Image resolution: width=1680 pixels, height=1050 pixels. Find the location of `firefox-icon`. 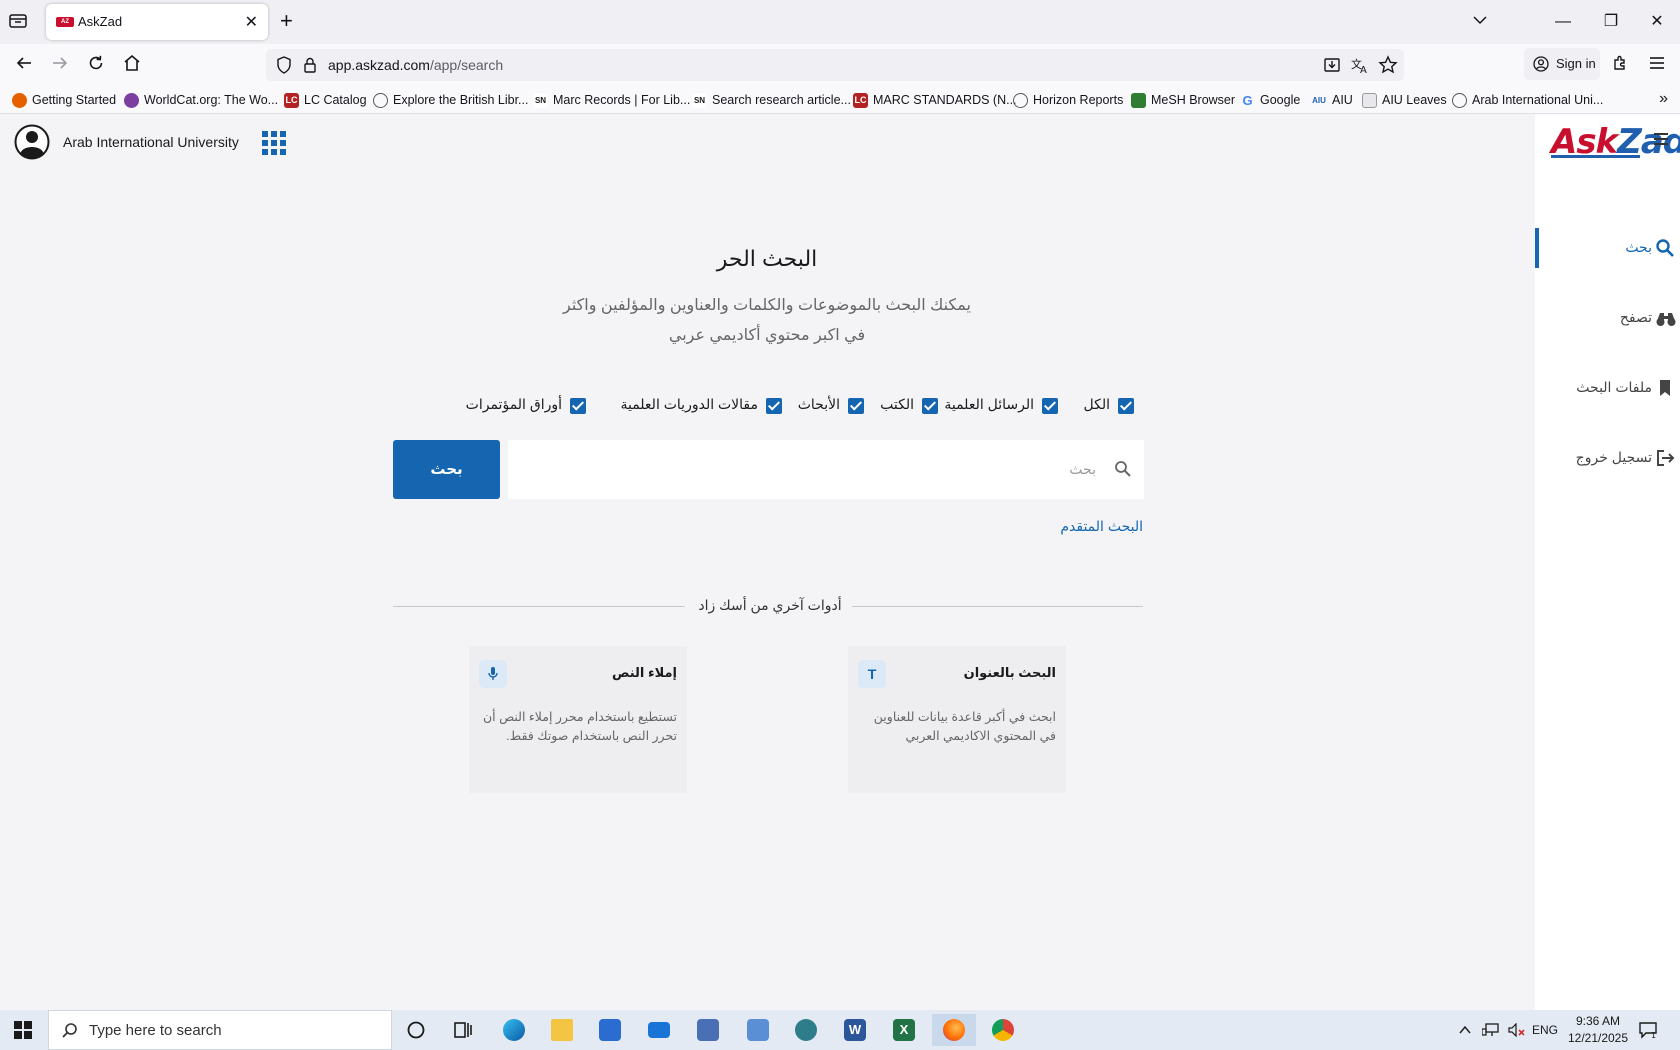

firefox-icon is located at coordinates (954, 1030).